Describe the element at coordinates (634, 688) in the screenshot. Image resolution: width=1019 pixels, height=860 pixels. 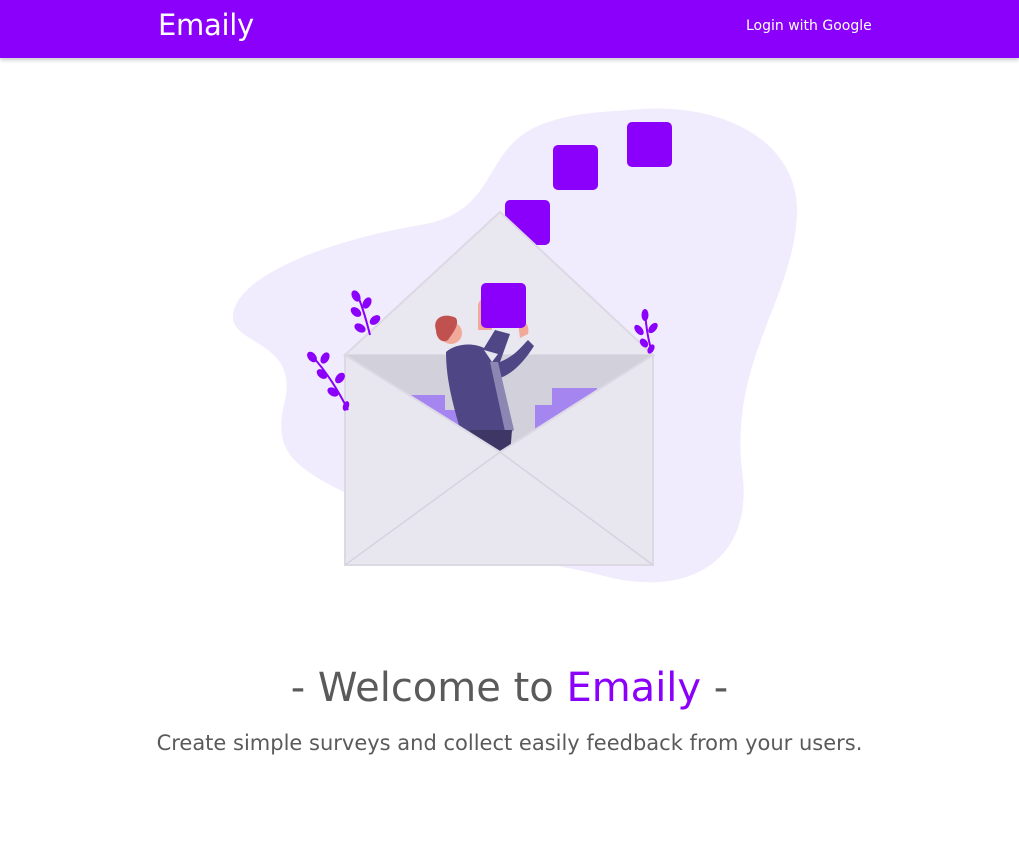
I see `heading-brand: Emaily` at that location.